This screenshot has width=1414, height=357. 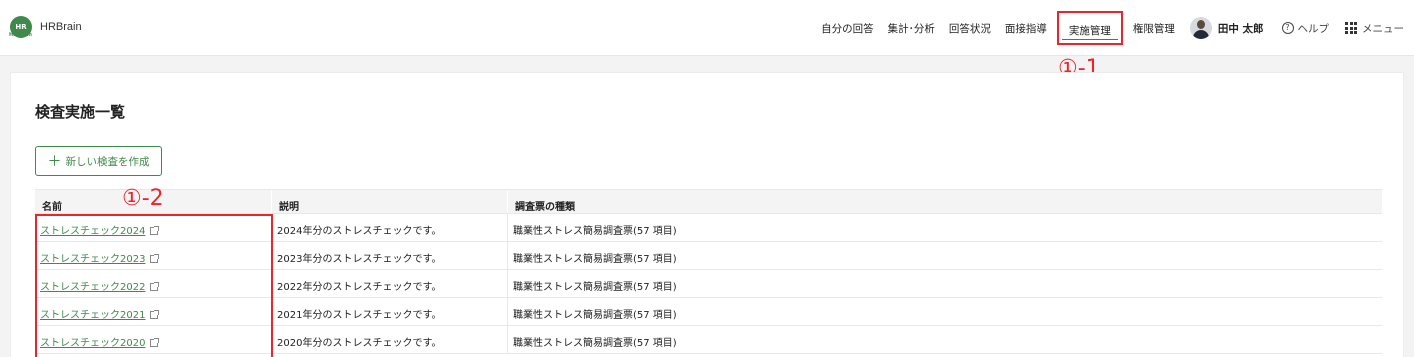 What do you see at coordinates (390, 283) in the screenshot?
I see `description-cell: 2022年分のストレスチェックです。` at bounding box center [390, 283].